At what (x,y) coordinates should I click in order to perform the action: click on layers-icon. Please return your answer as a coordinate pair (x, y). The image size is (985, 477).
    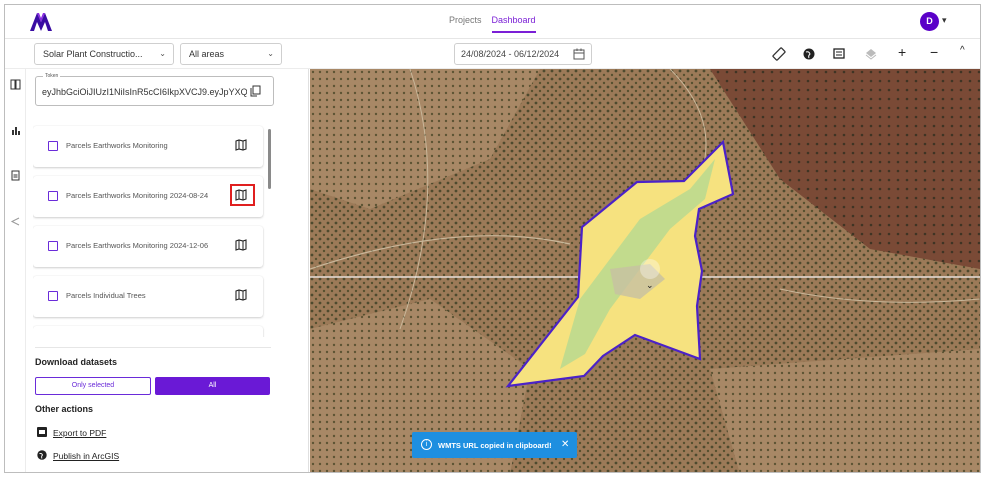
    Looking at the image, I should click on (871, 54).